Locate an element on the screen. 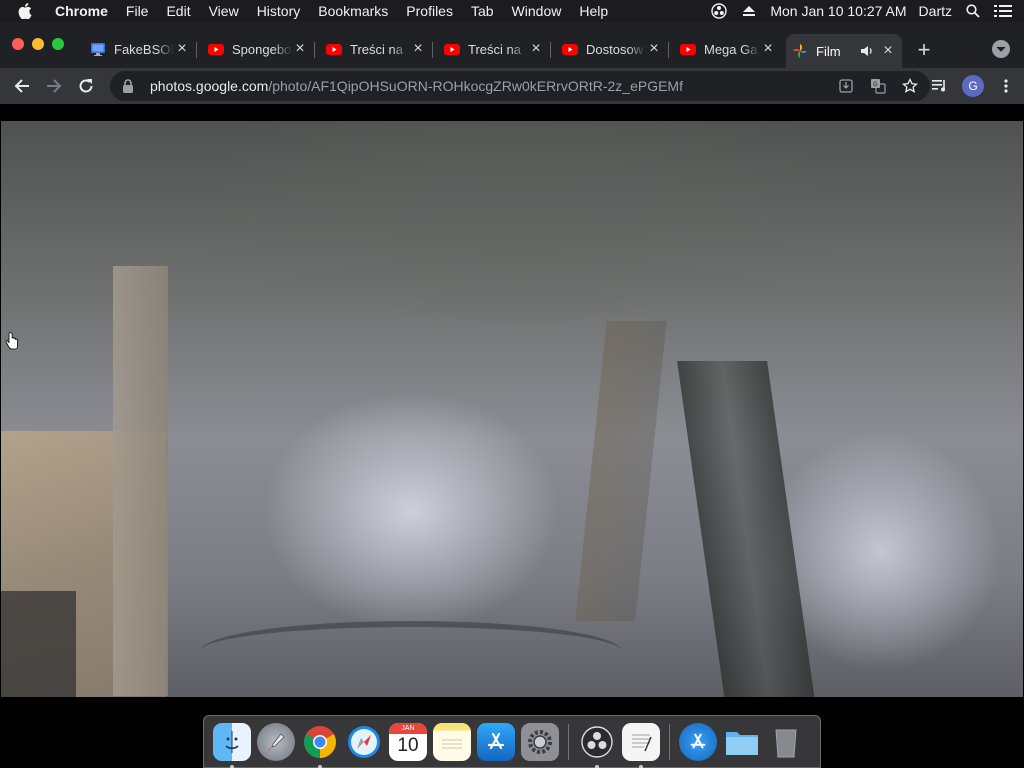 The height and width of the screenshot is (768, 1024). speaker-audio-icon is located at coordinates (868, 51).